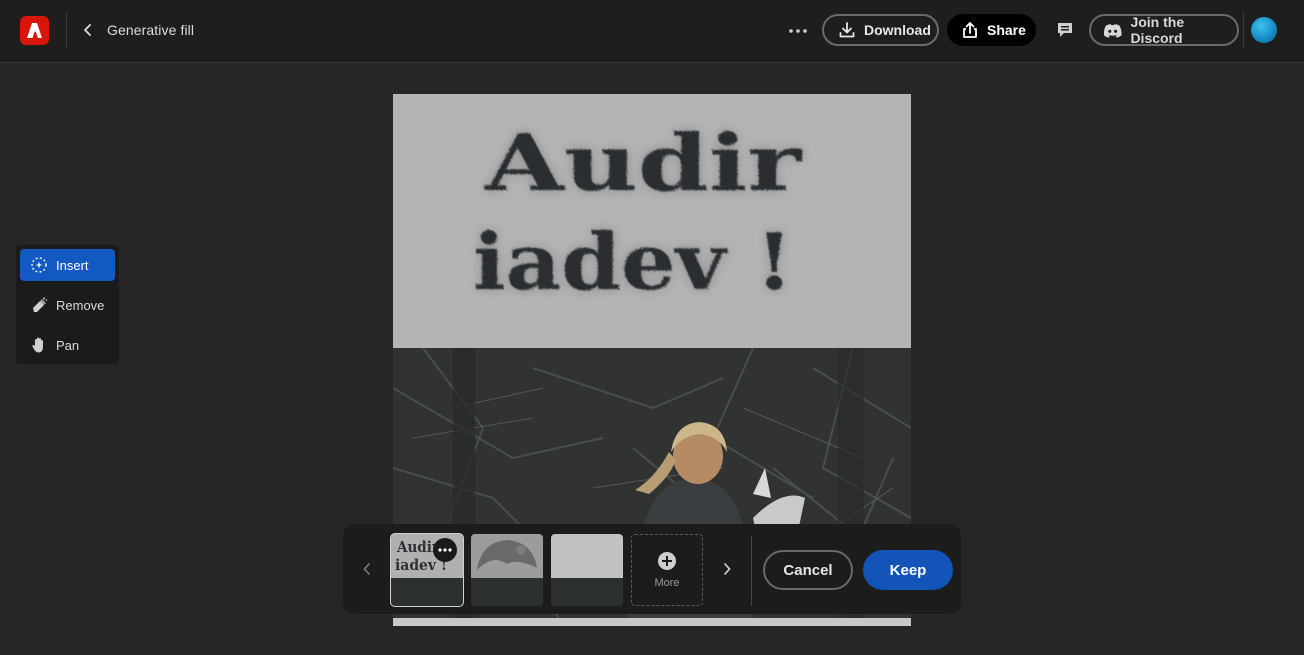  I want to click on user-avatar, so click(1264, 30).